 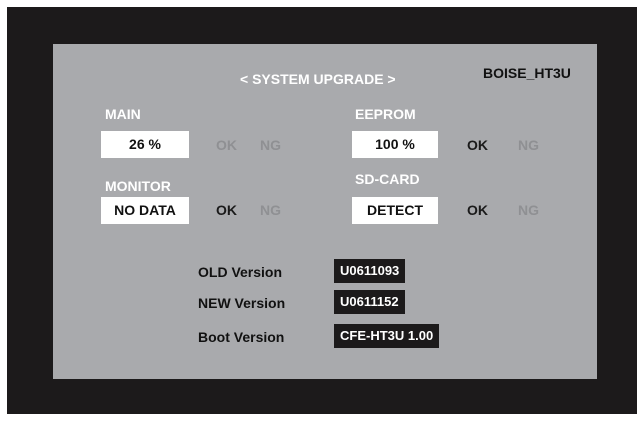 What do you see at coordinates (318, 79) in the screenshot?
I see `page-title: < SYSTEM UPGRADE >` at bounding box center [318, 79].